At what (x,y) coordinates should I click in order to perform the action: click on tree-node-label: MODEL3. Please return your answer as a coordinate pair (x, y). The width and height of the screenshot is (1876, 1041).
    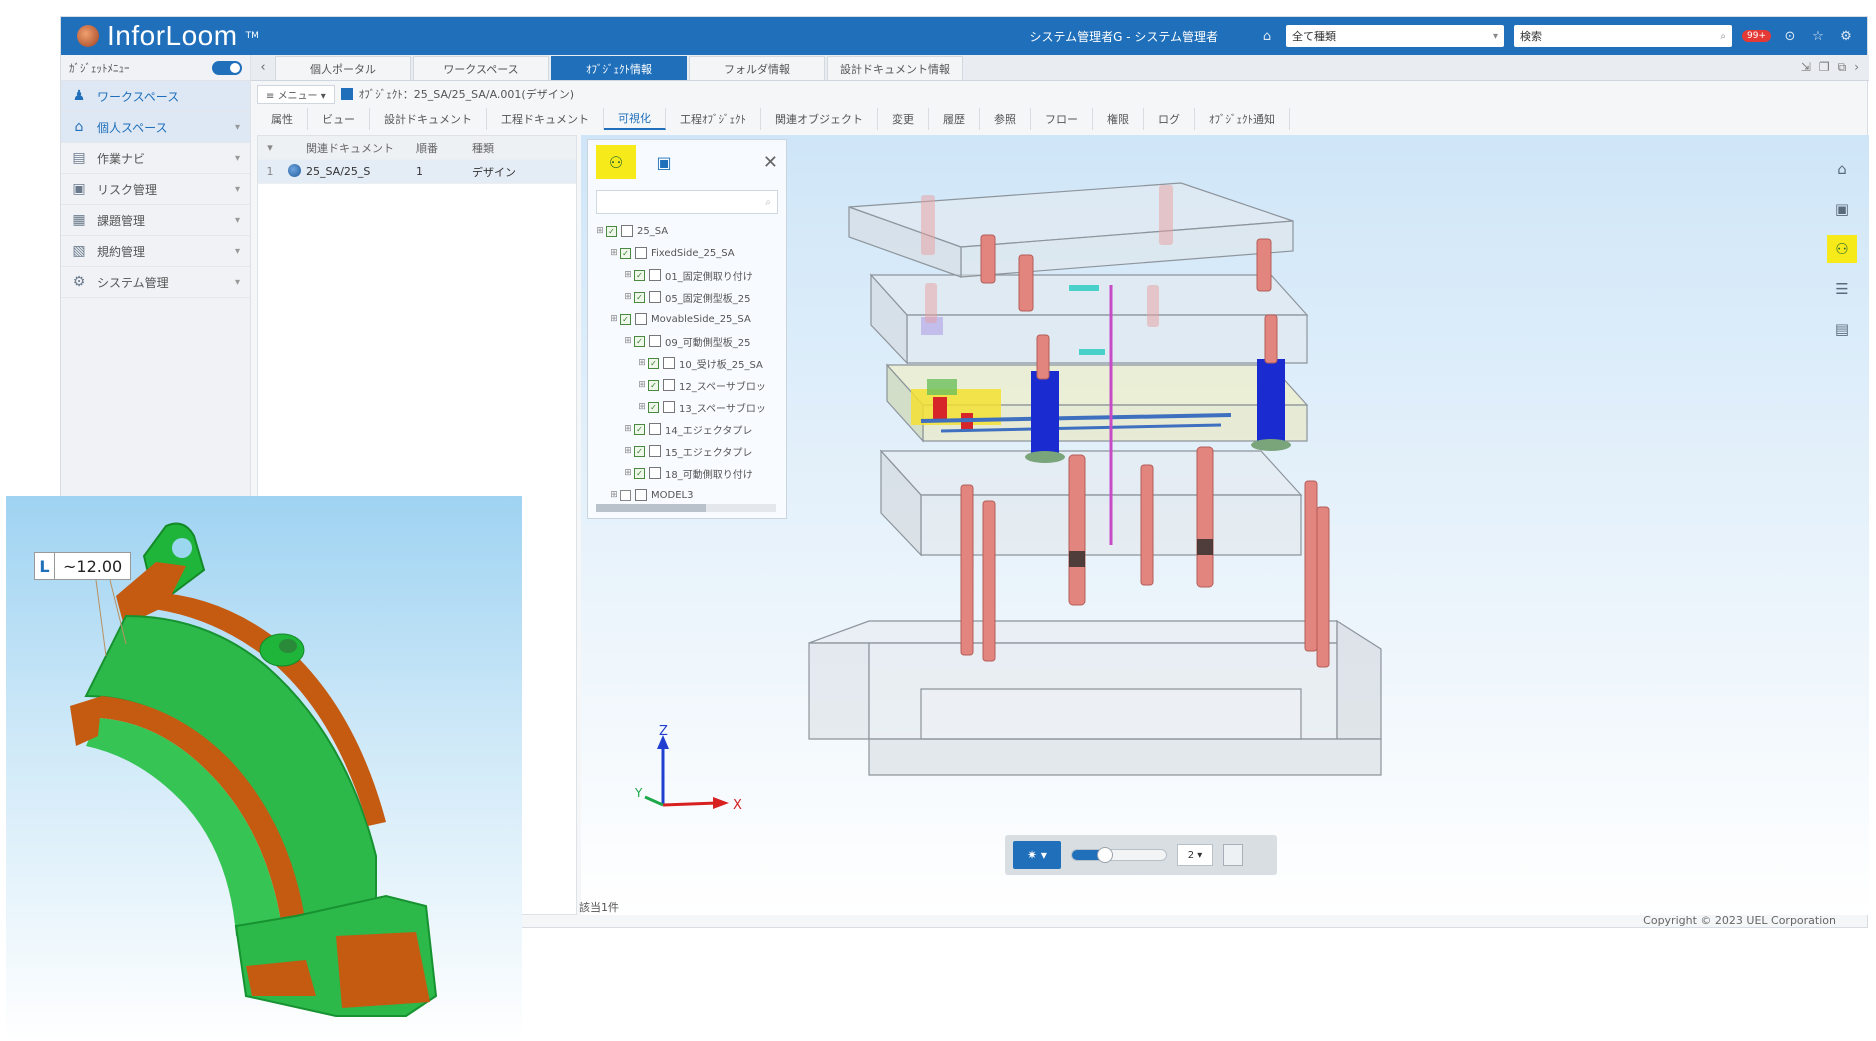
    Looking at the image, I should click on (672, 495).